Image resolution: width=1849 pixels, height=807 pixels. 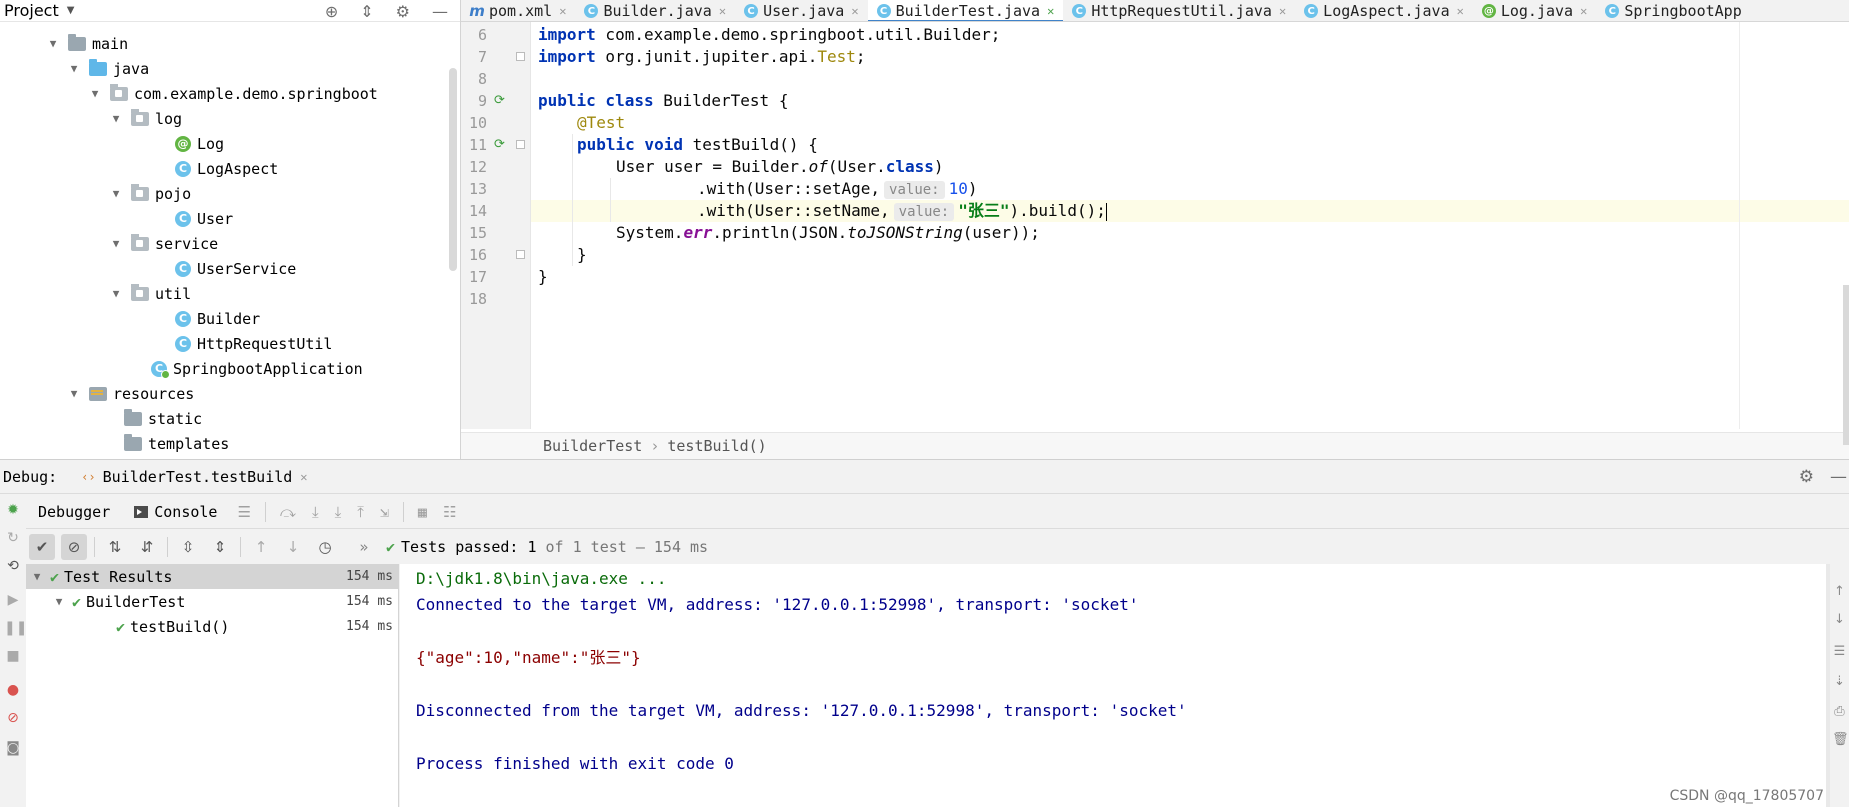 I want to click on project-panel-title: Project, so click(x=31, y=10).